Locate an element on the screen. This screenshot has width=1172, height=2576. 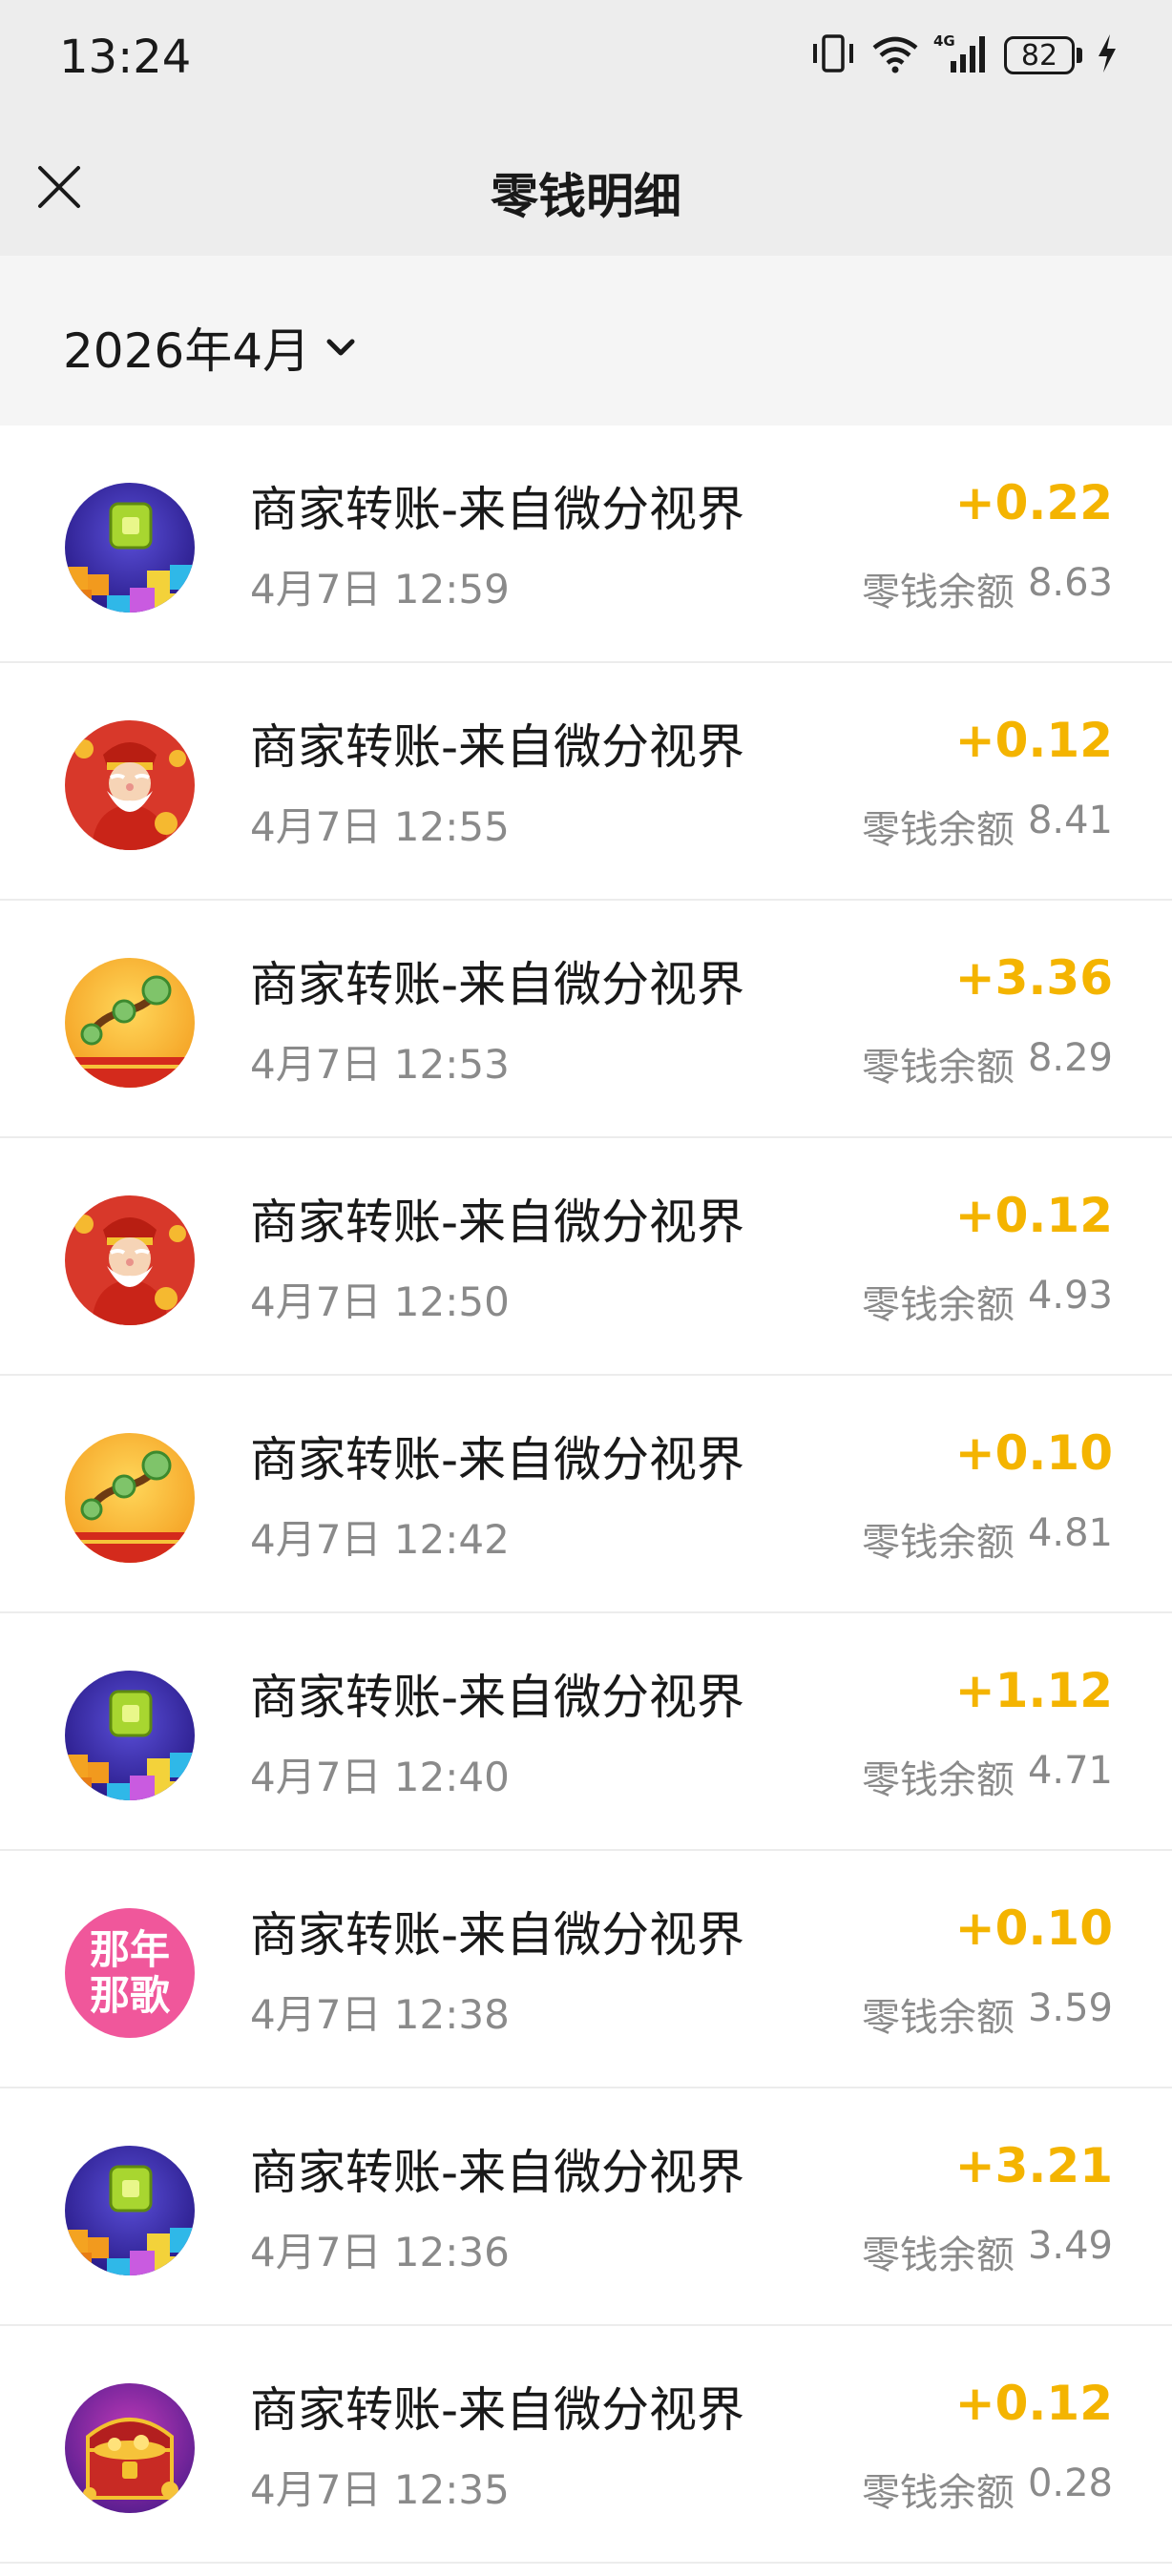
transaction-time: 4月7日 12:38 is located at coordinates (380, 2014).